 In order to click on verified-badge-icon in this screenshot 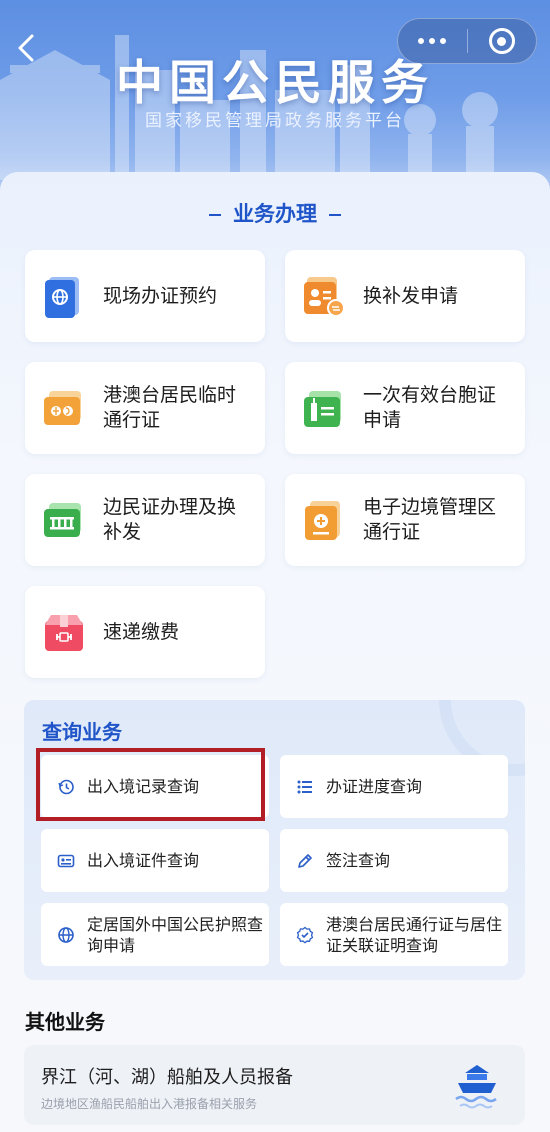, I will do `click(305, 935)`.